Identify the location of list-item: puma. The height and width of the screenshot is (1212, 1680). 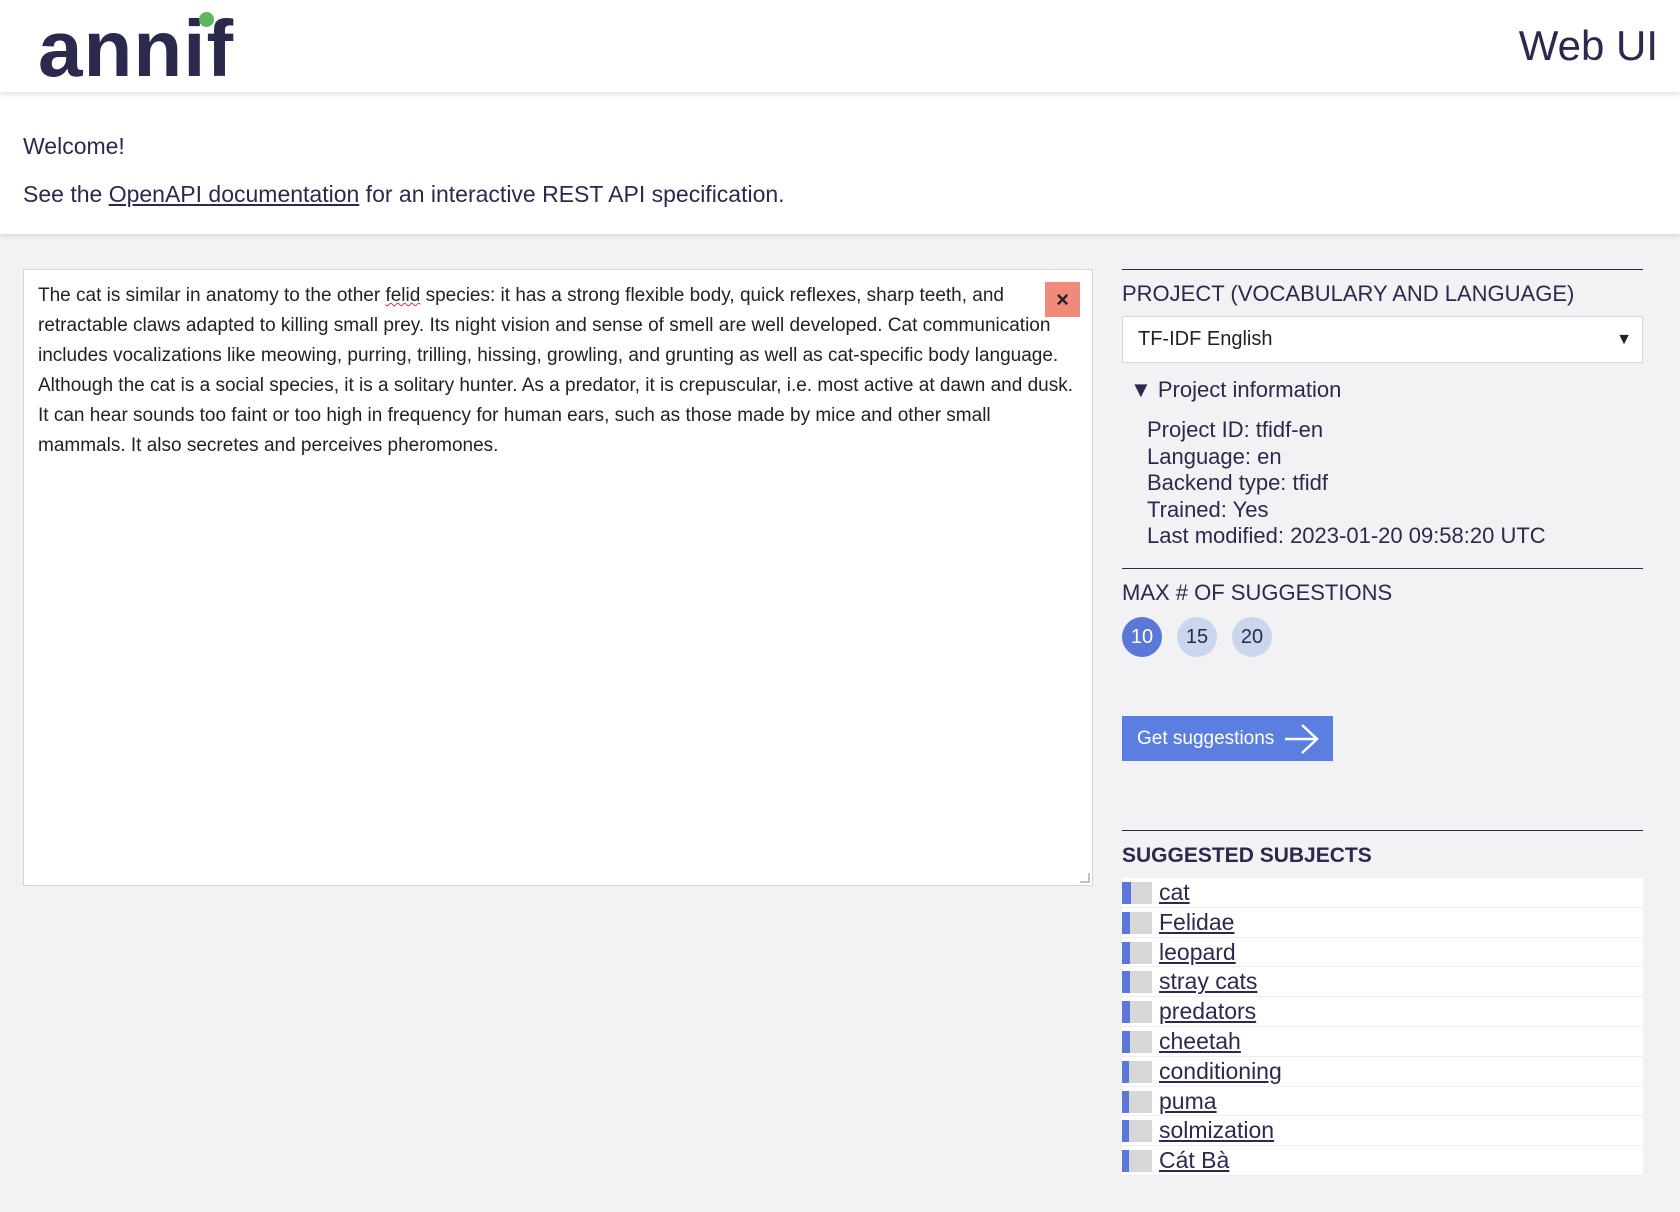
(1382, 1101).